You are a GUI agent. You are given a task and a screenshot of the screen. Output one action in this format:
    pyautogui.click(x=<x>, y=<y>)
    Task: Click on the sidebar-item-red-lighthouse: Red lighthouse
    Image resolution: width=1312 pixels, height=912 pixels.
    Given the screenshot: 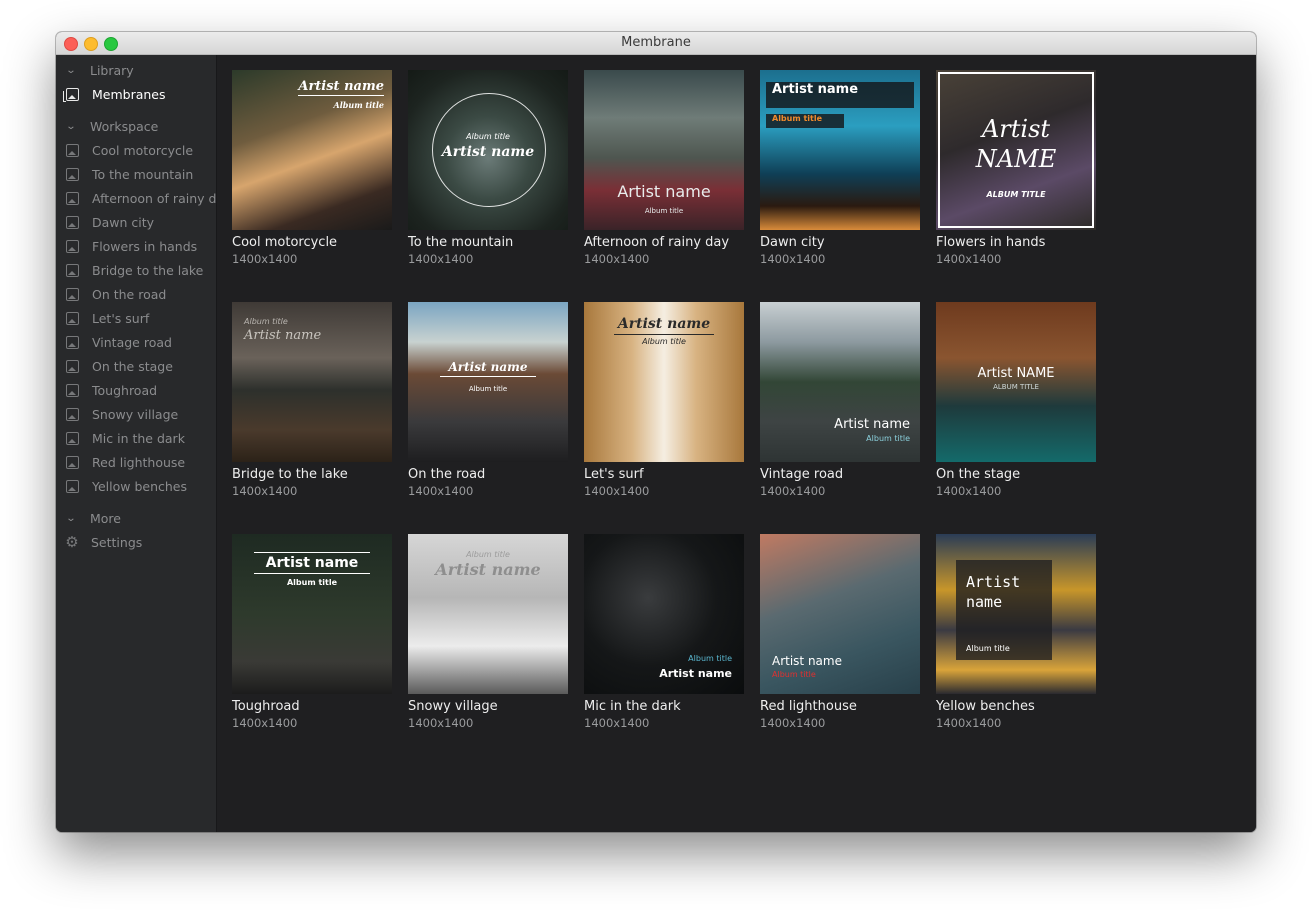 What is the action you would take?
    pyautogui.click(x=136, y=462)
    